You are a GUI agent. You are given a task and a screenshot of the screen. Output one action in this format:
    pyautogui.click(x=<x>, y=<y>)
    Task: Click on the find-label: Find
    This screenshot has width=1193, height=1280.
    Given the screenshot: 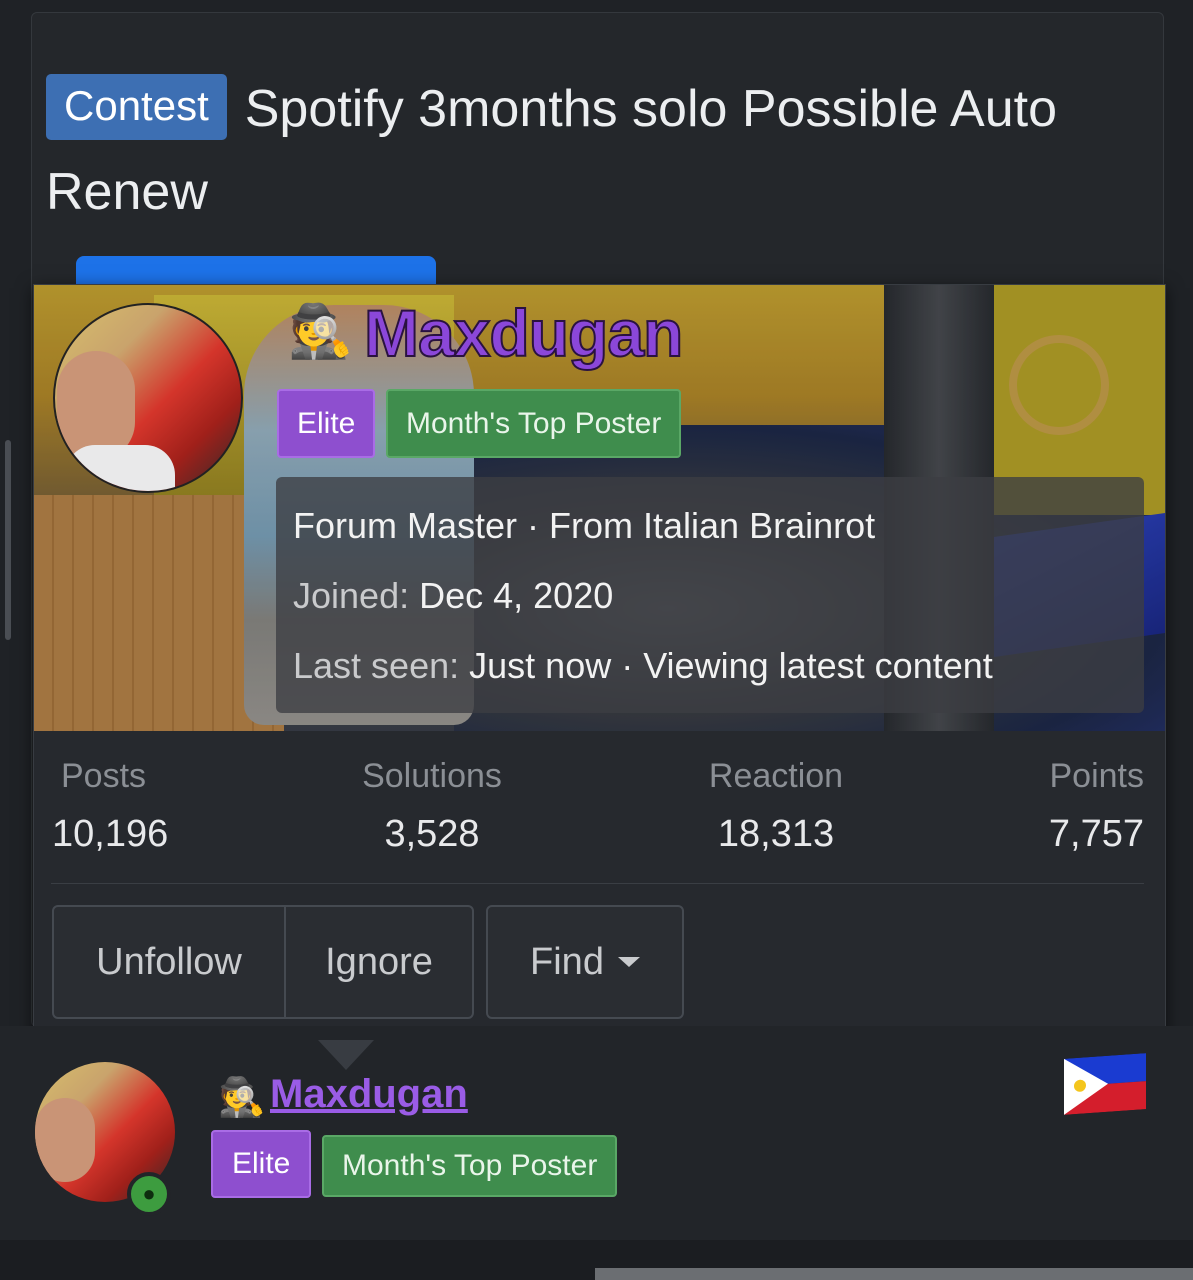 What is the action you would take?
    pyautogui.click(x=567, y=961)
    